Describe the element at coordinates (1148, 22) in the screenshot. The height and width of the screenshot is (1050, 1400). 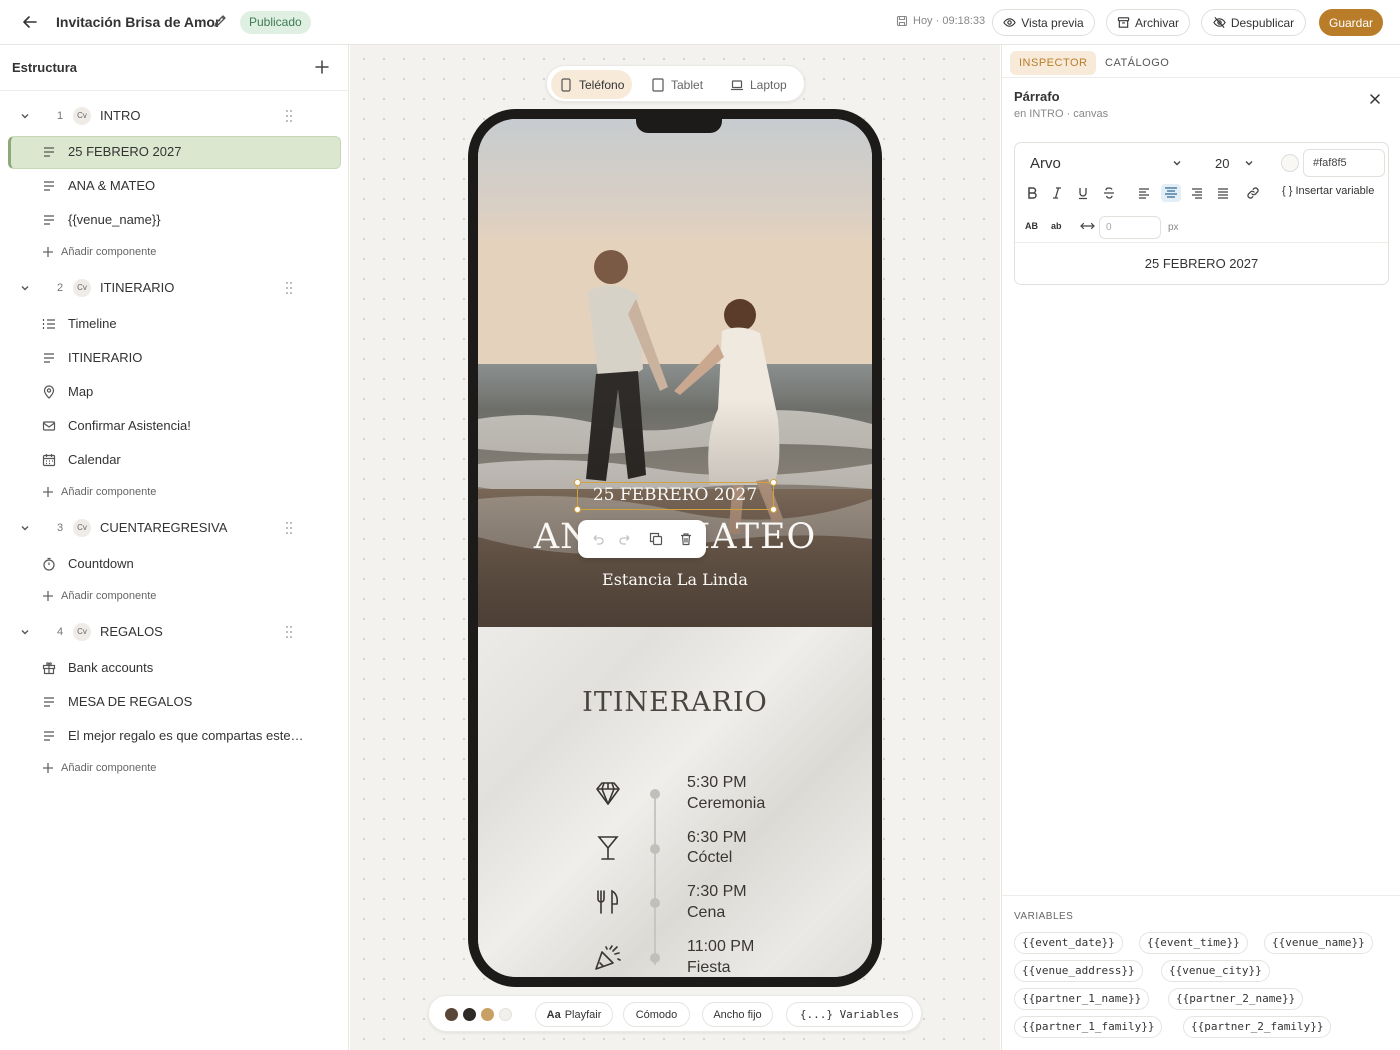
I see `archive-button: Archivar` at that location.